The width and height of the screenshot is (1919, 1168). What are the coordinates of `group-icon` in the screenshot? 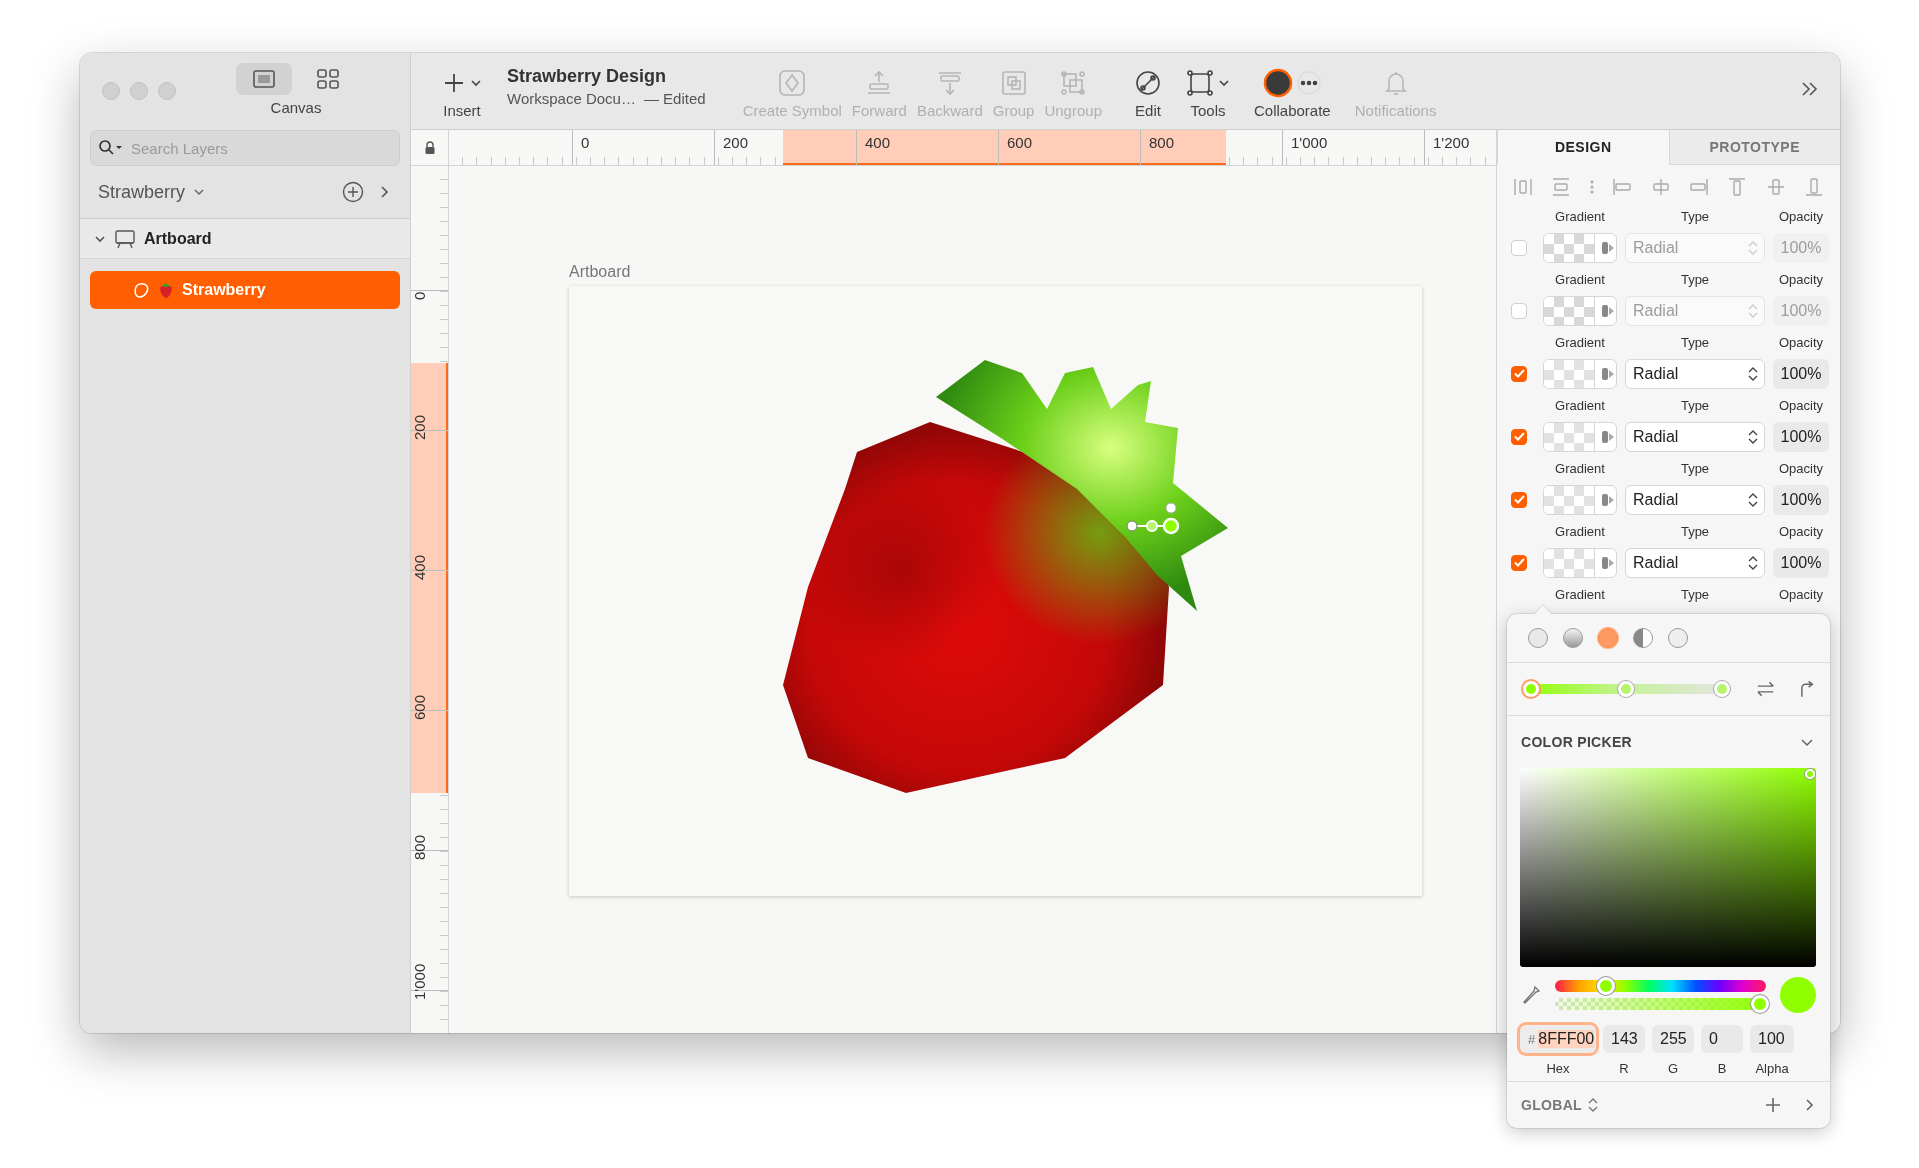 It's located at (1013, 83).